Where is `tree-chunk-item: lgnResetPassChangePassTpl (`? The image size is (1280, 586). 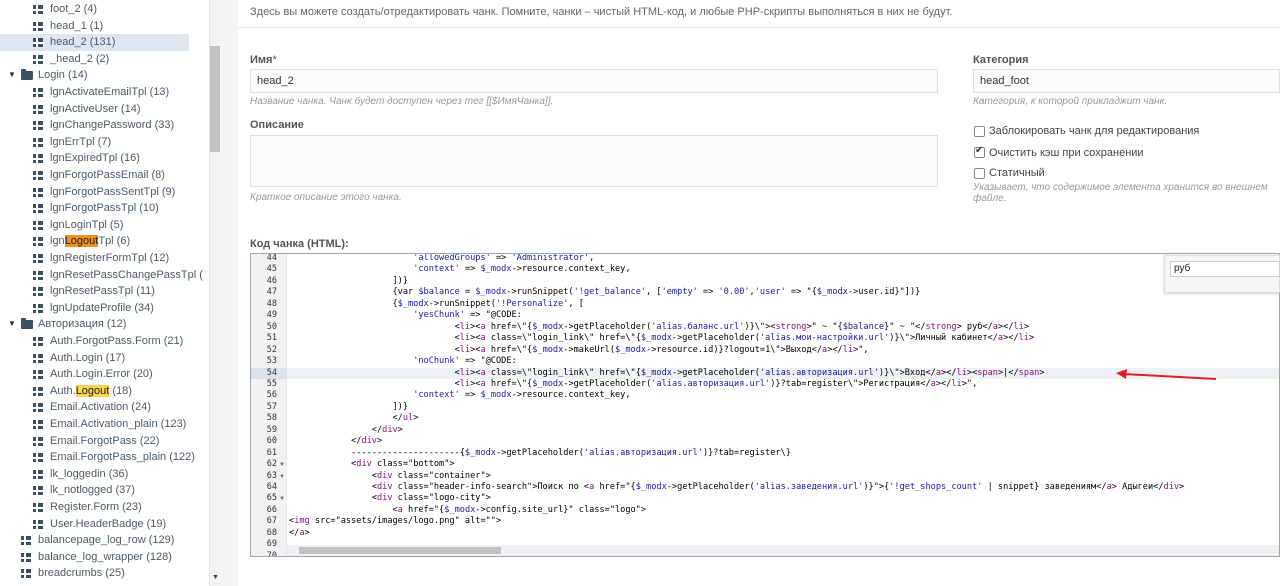
tree-chunk-item: lgnResetPassChangePassTpl ( is located at coordinates (101, 275).